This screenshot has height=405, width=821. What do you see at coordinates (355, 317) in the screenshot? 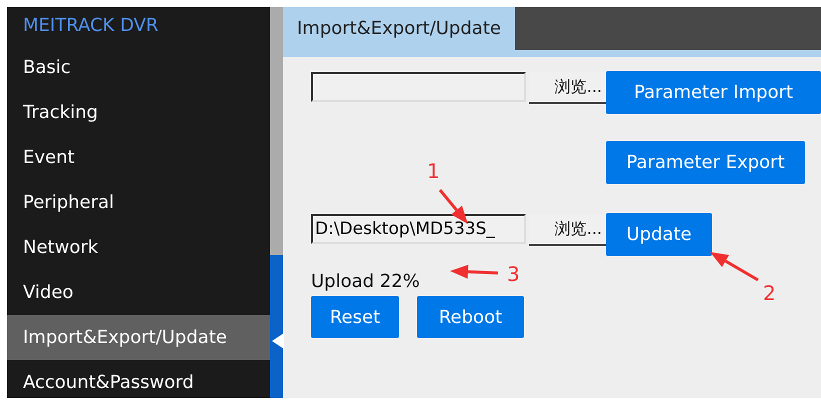
I see `reset-button: Reset` at bounding box center [355, 317].